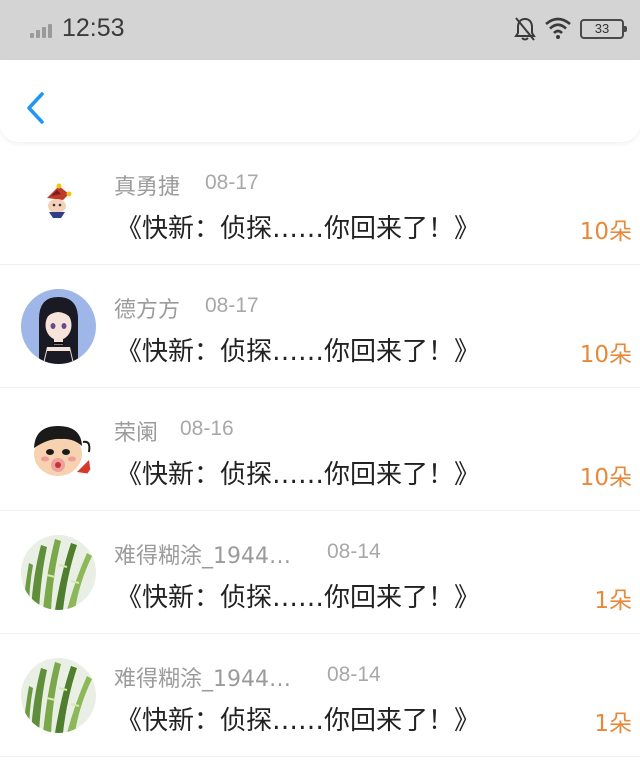 Image resolution: width=640 pixels, height=760 pixels. Describe the element at coordinates (147, 187) in the screenshot. I see `sender-name: 真勇捷` at that location.